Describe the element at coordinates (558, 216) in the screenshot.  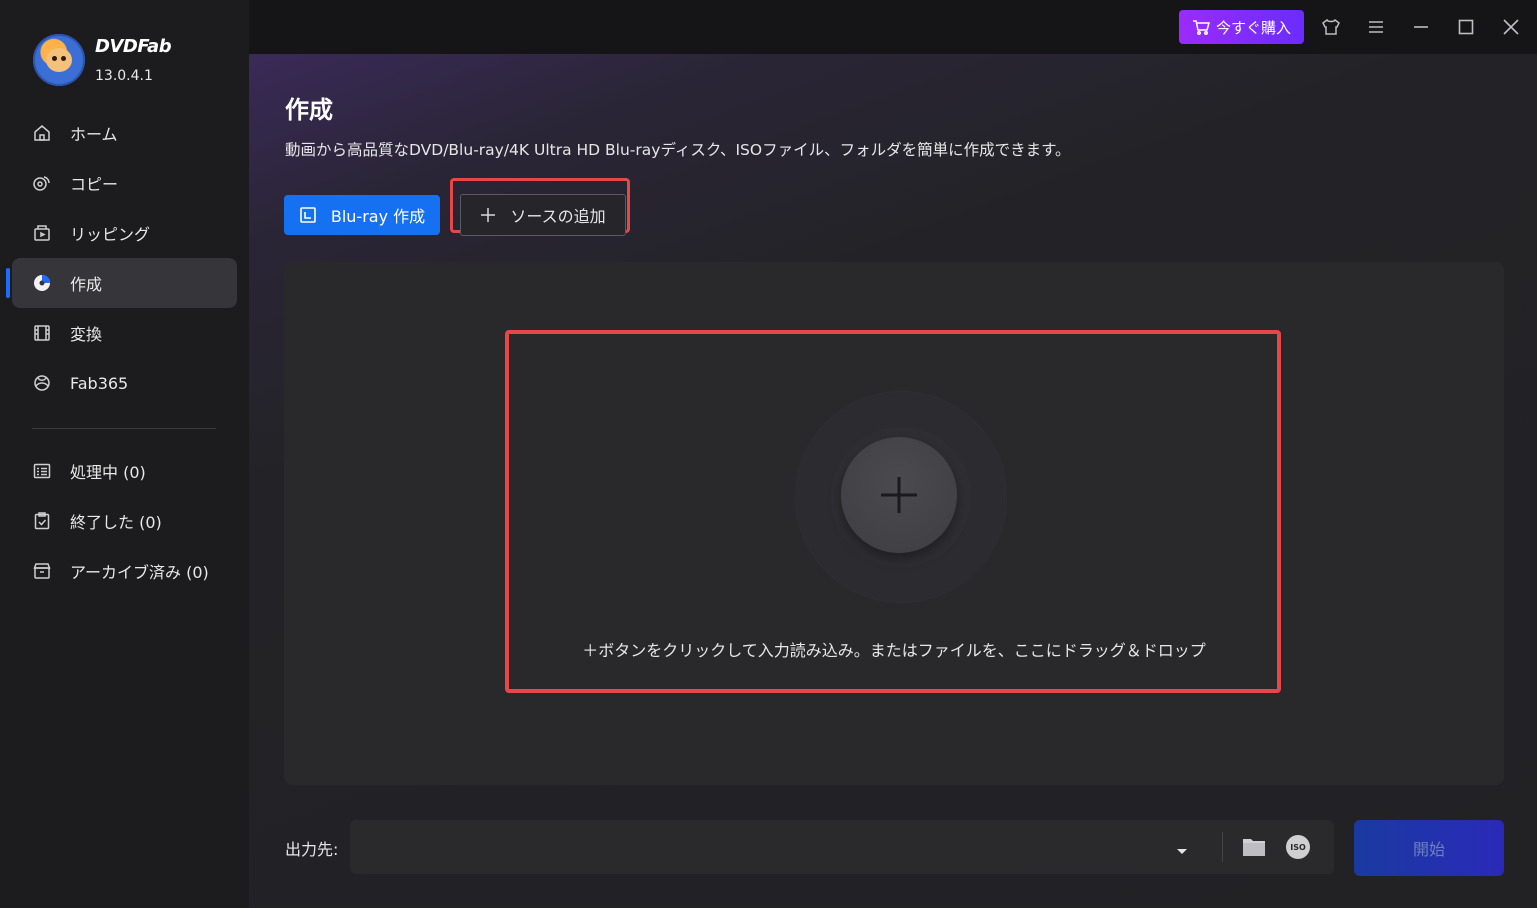
I see `add-source-label: ソースの追加` at that location.